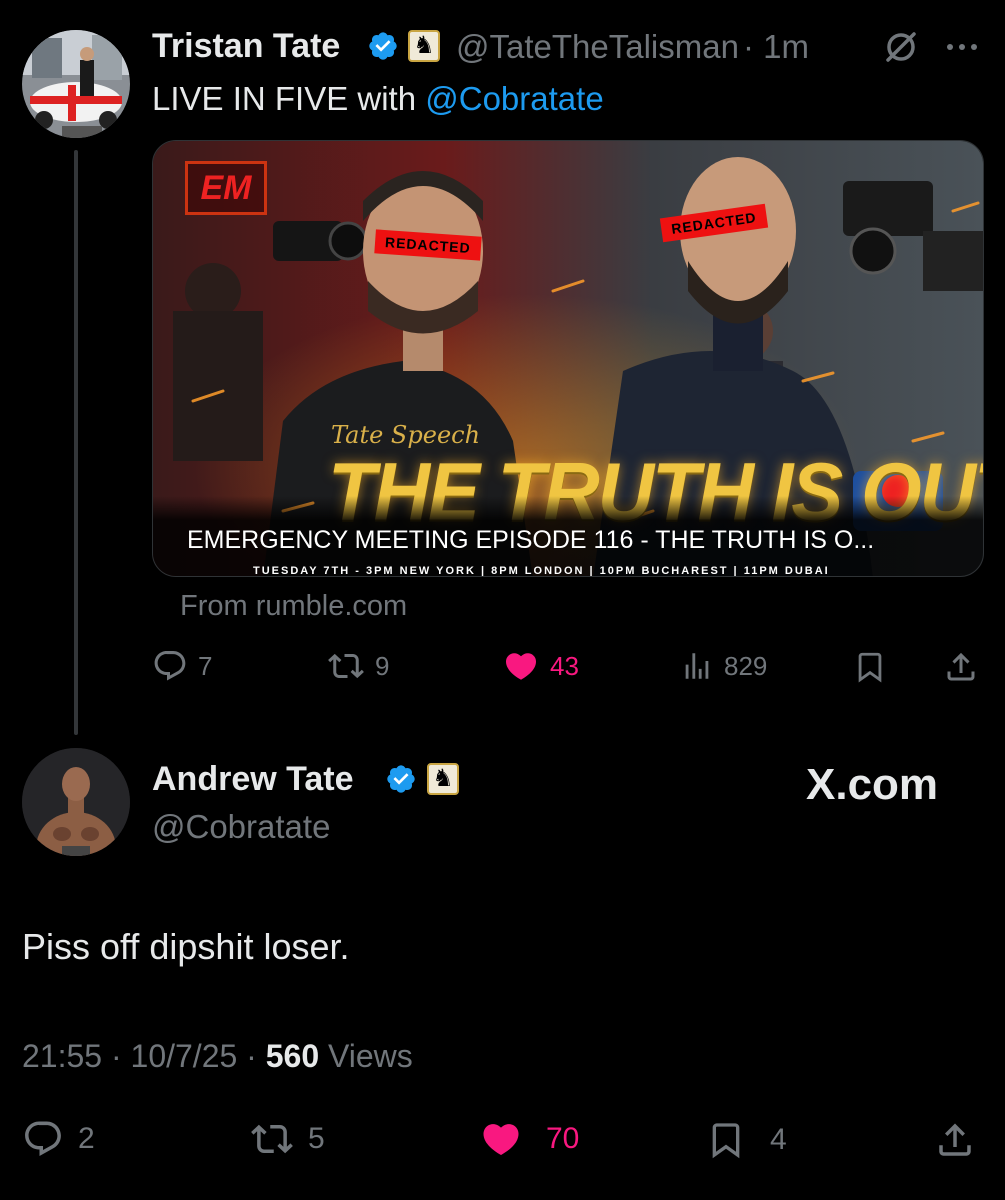 This screenshot has width=1005, height=1200. Describe the element at coordinates (563, 1138) in the screenshot. I see `like-count: 70` at that location.